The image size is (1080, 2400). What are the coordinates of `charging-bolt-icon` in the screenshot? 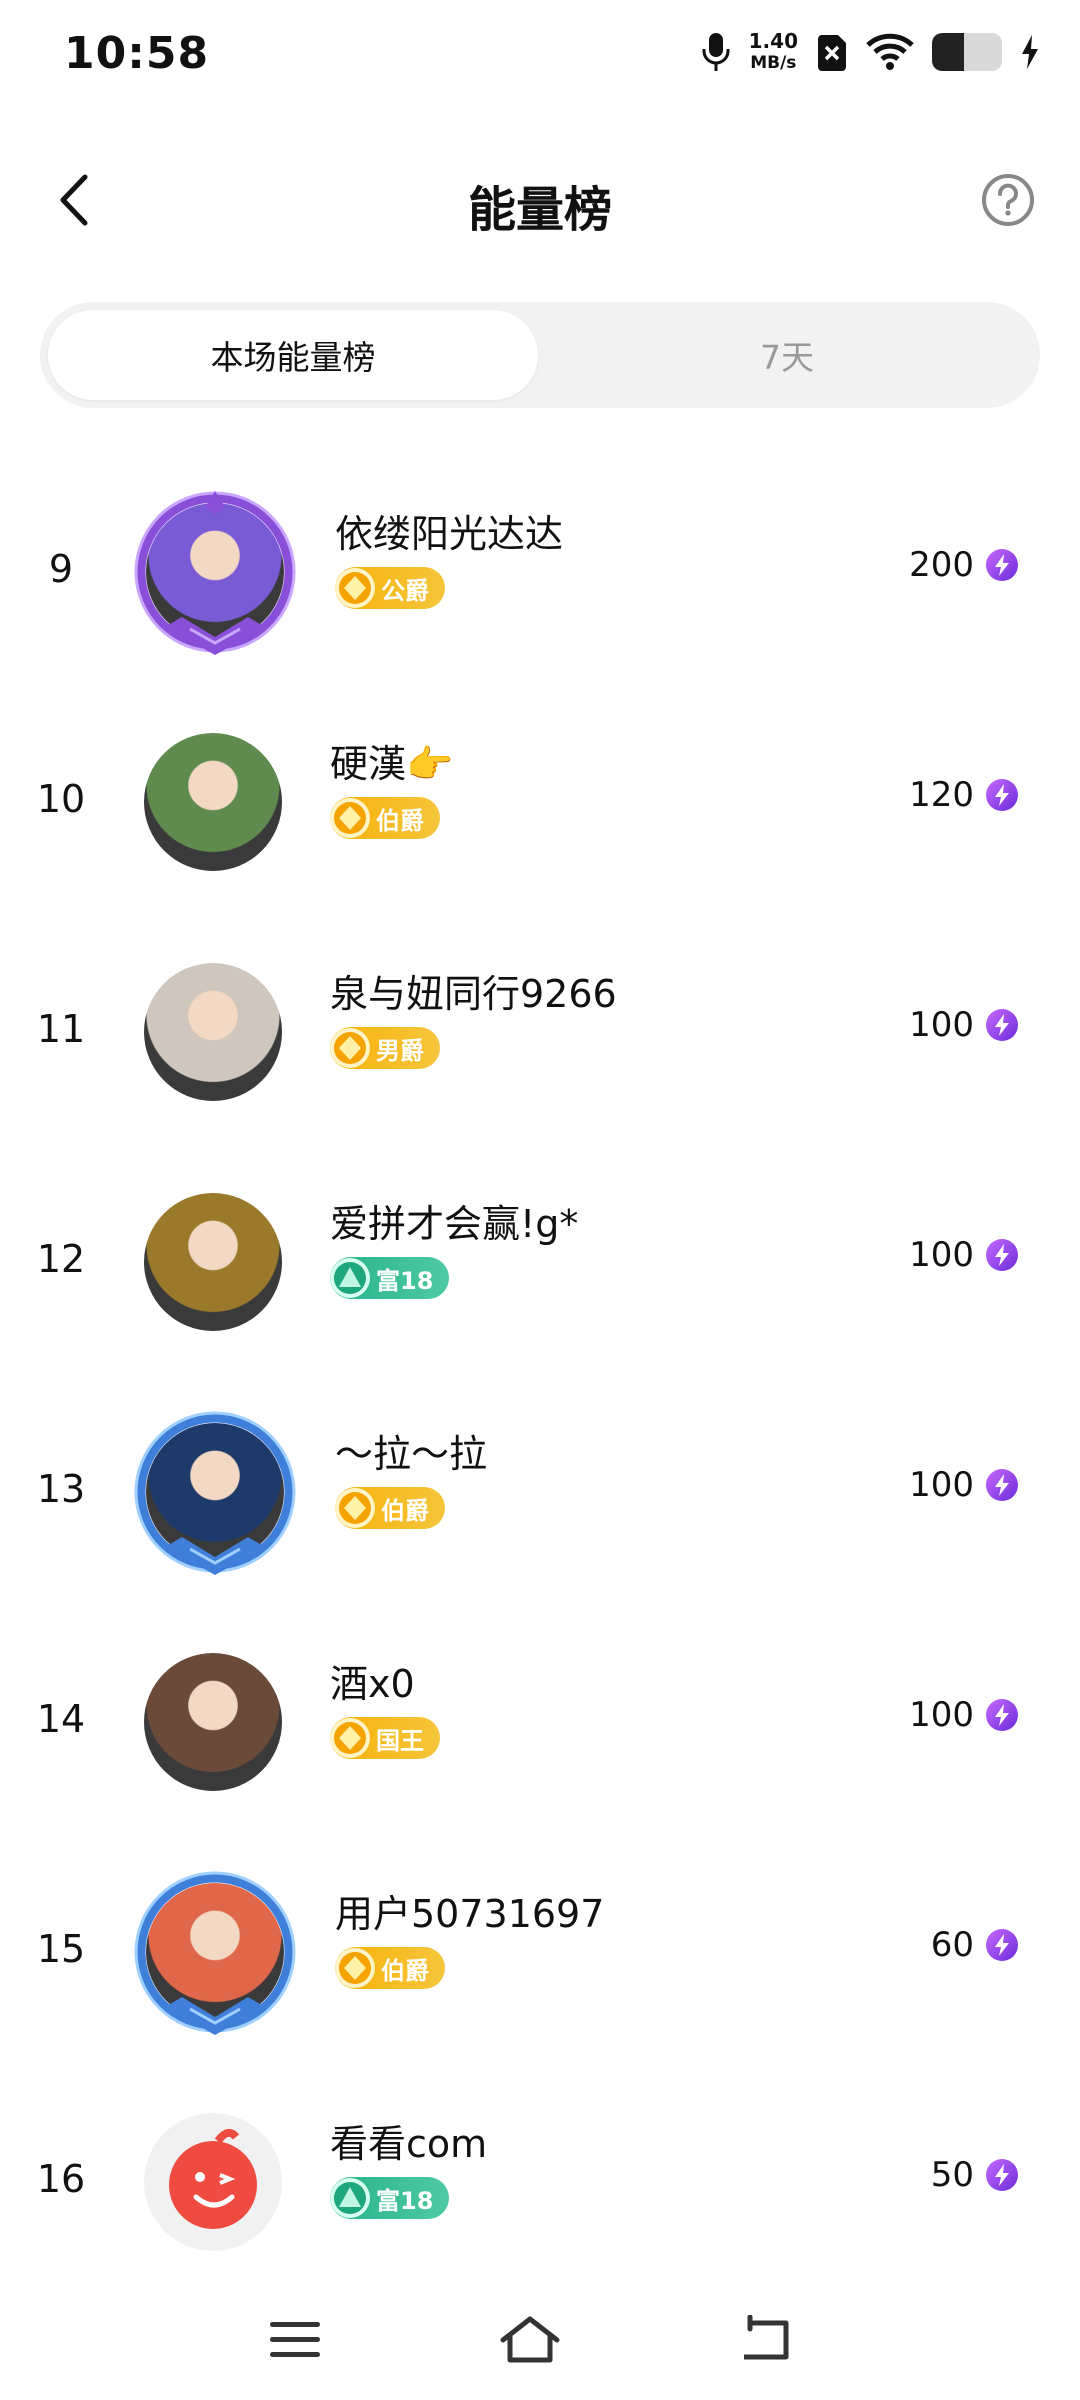 It's located at (1030, 52).